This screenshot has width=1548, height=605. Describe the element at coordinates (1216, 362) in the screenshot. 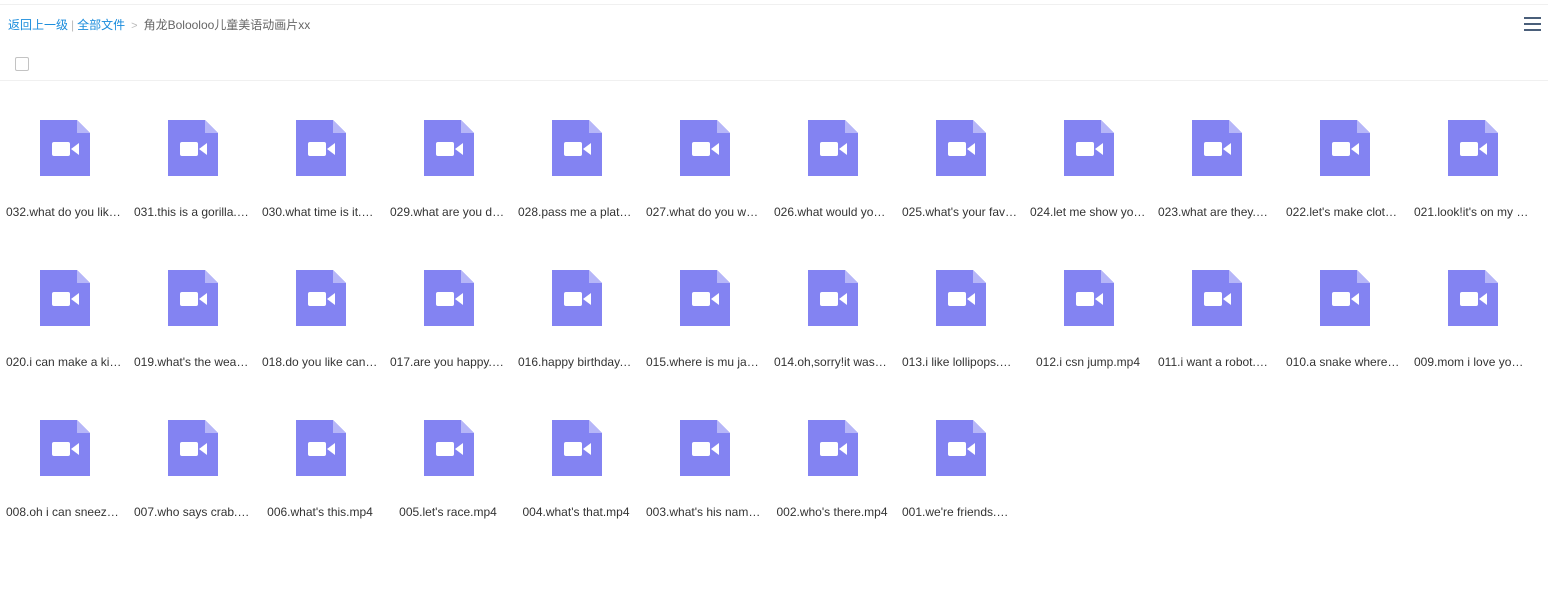

I see `file-name: 011.i want a robot.mp4` at that location.